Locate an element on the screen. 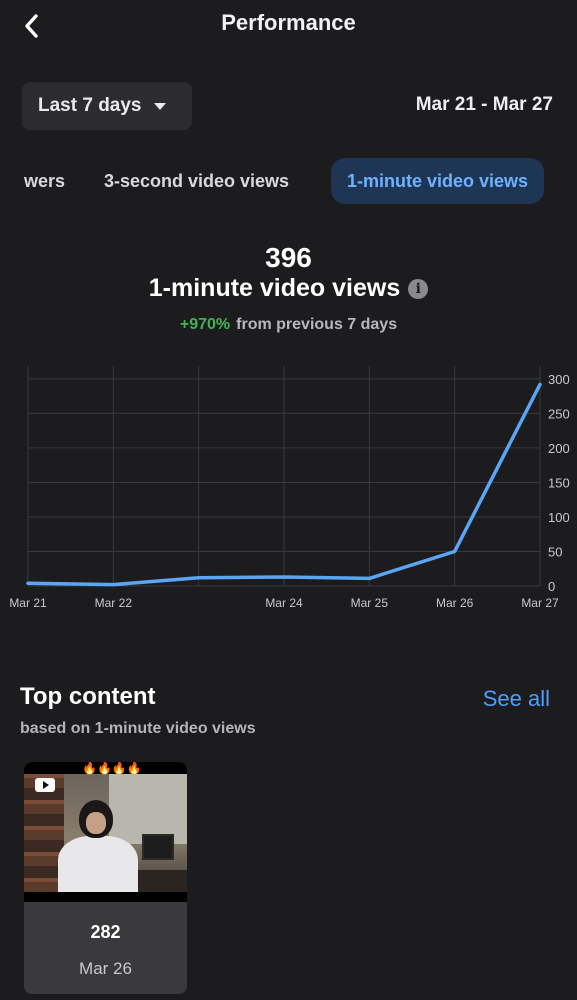  metric-label-row: 1-minute video views i is located at coordinates (288, 288).